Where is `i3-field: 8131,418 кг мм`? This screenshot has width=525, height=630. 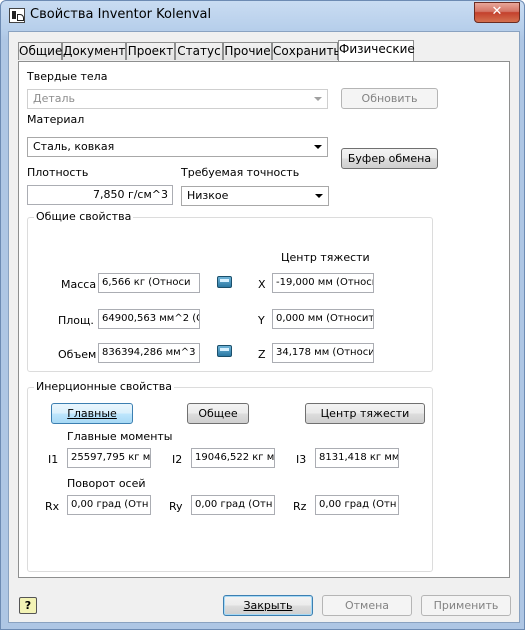
i3-field: 8131,418 кг мм is located at coordinates (357, 458).